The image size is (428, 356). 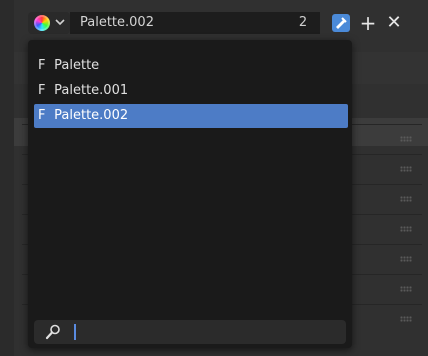 I want to click on search-input, so click(x=190, y=332).